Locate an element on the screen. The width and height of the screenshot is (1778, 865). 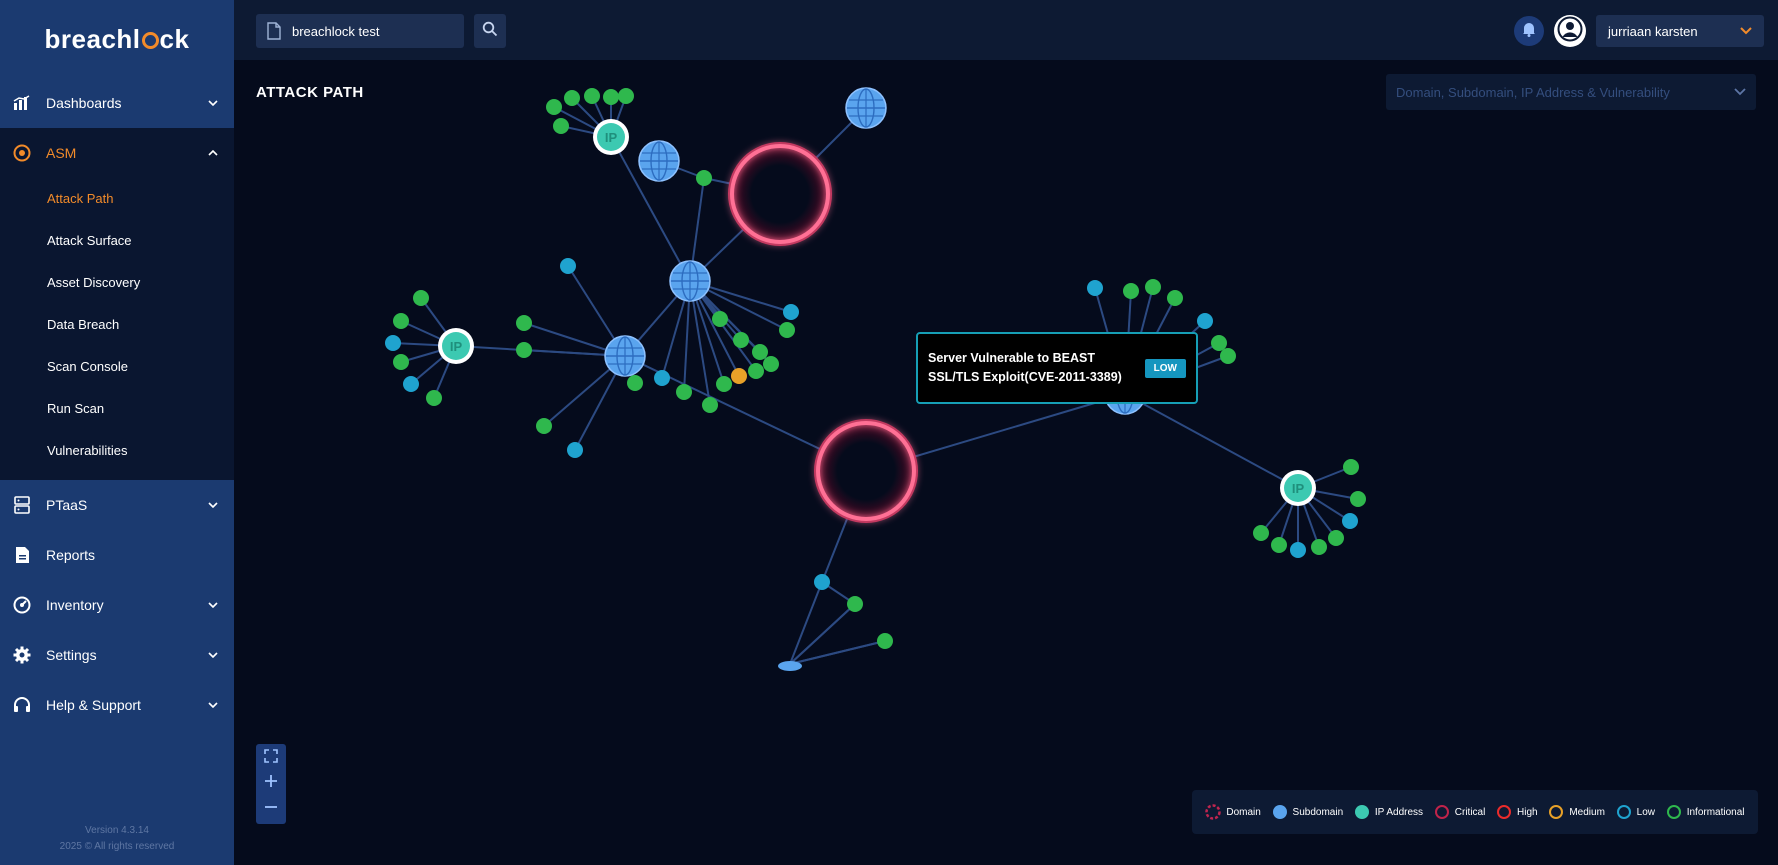
sidebar-item-label: Settings is located at coordinates (71, 655).